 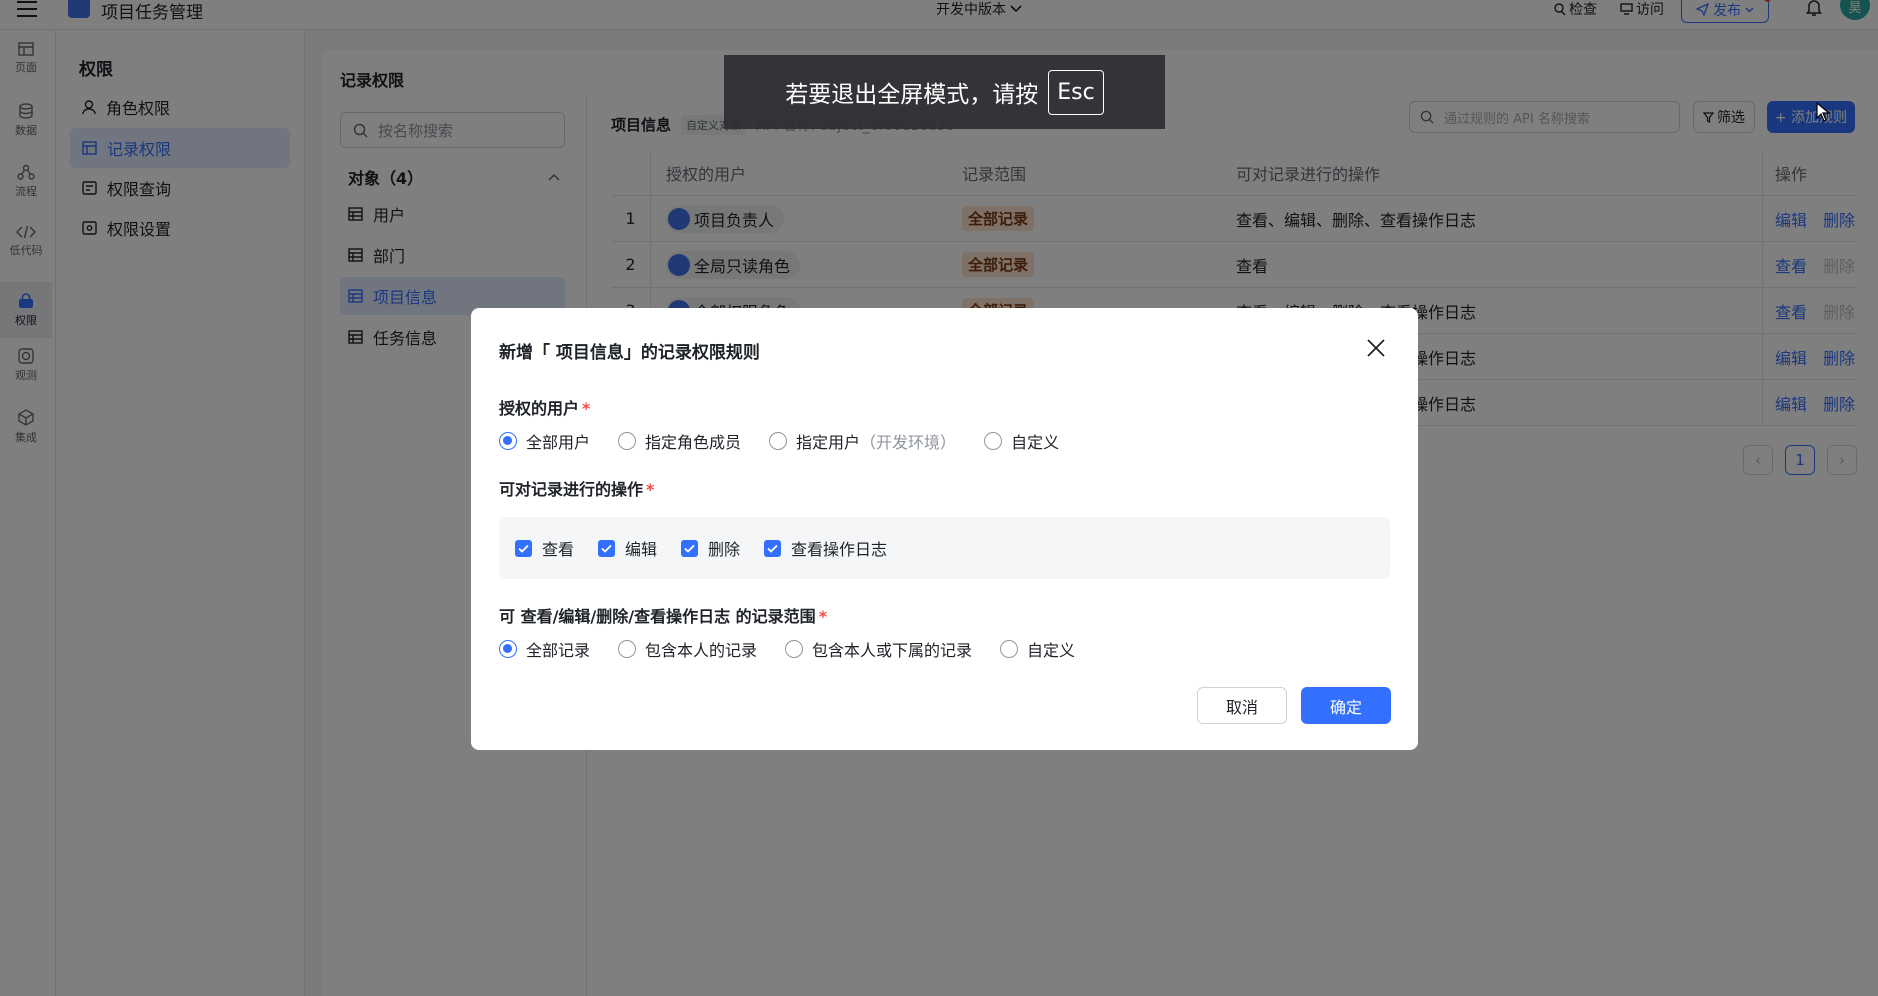 What do you see at coordinates (944, 548) in the screenshot?
I see `ops-checkbox-group: 查看 编辑 删除 查看操作日志` at bounding box center [944, 548].